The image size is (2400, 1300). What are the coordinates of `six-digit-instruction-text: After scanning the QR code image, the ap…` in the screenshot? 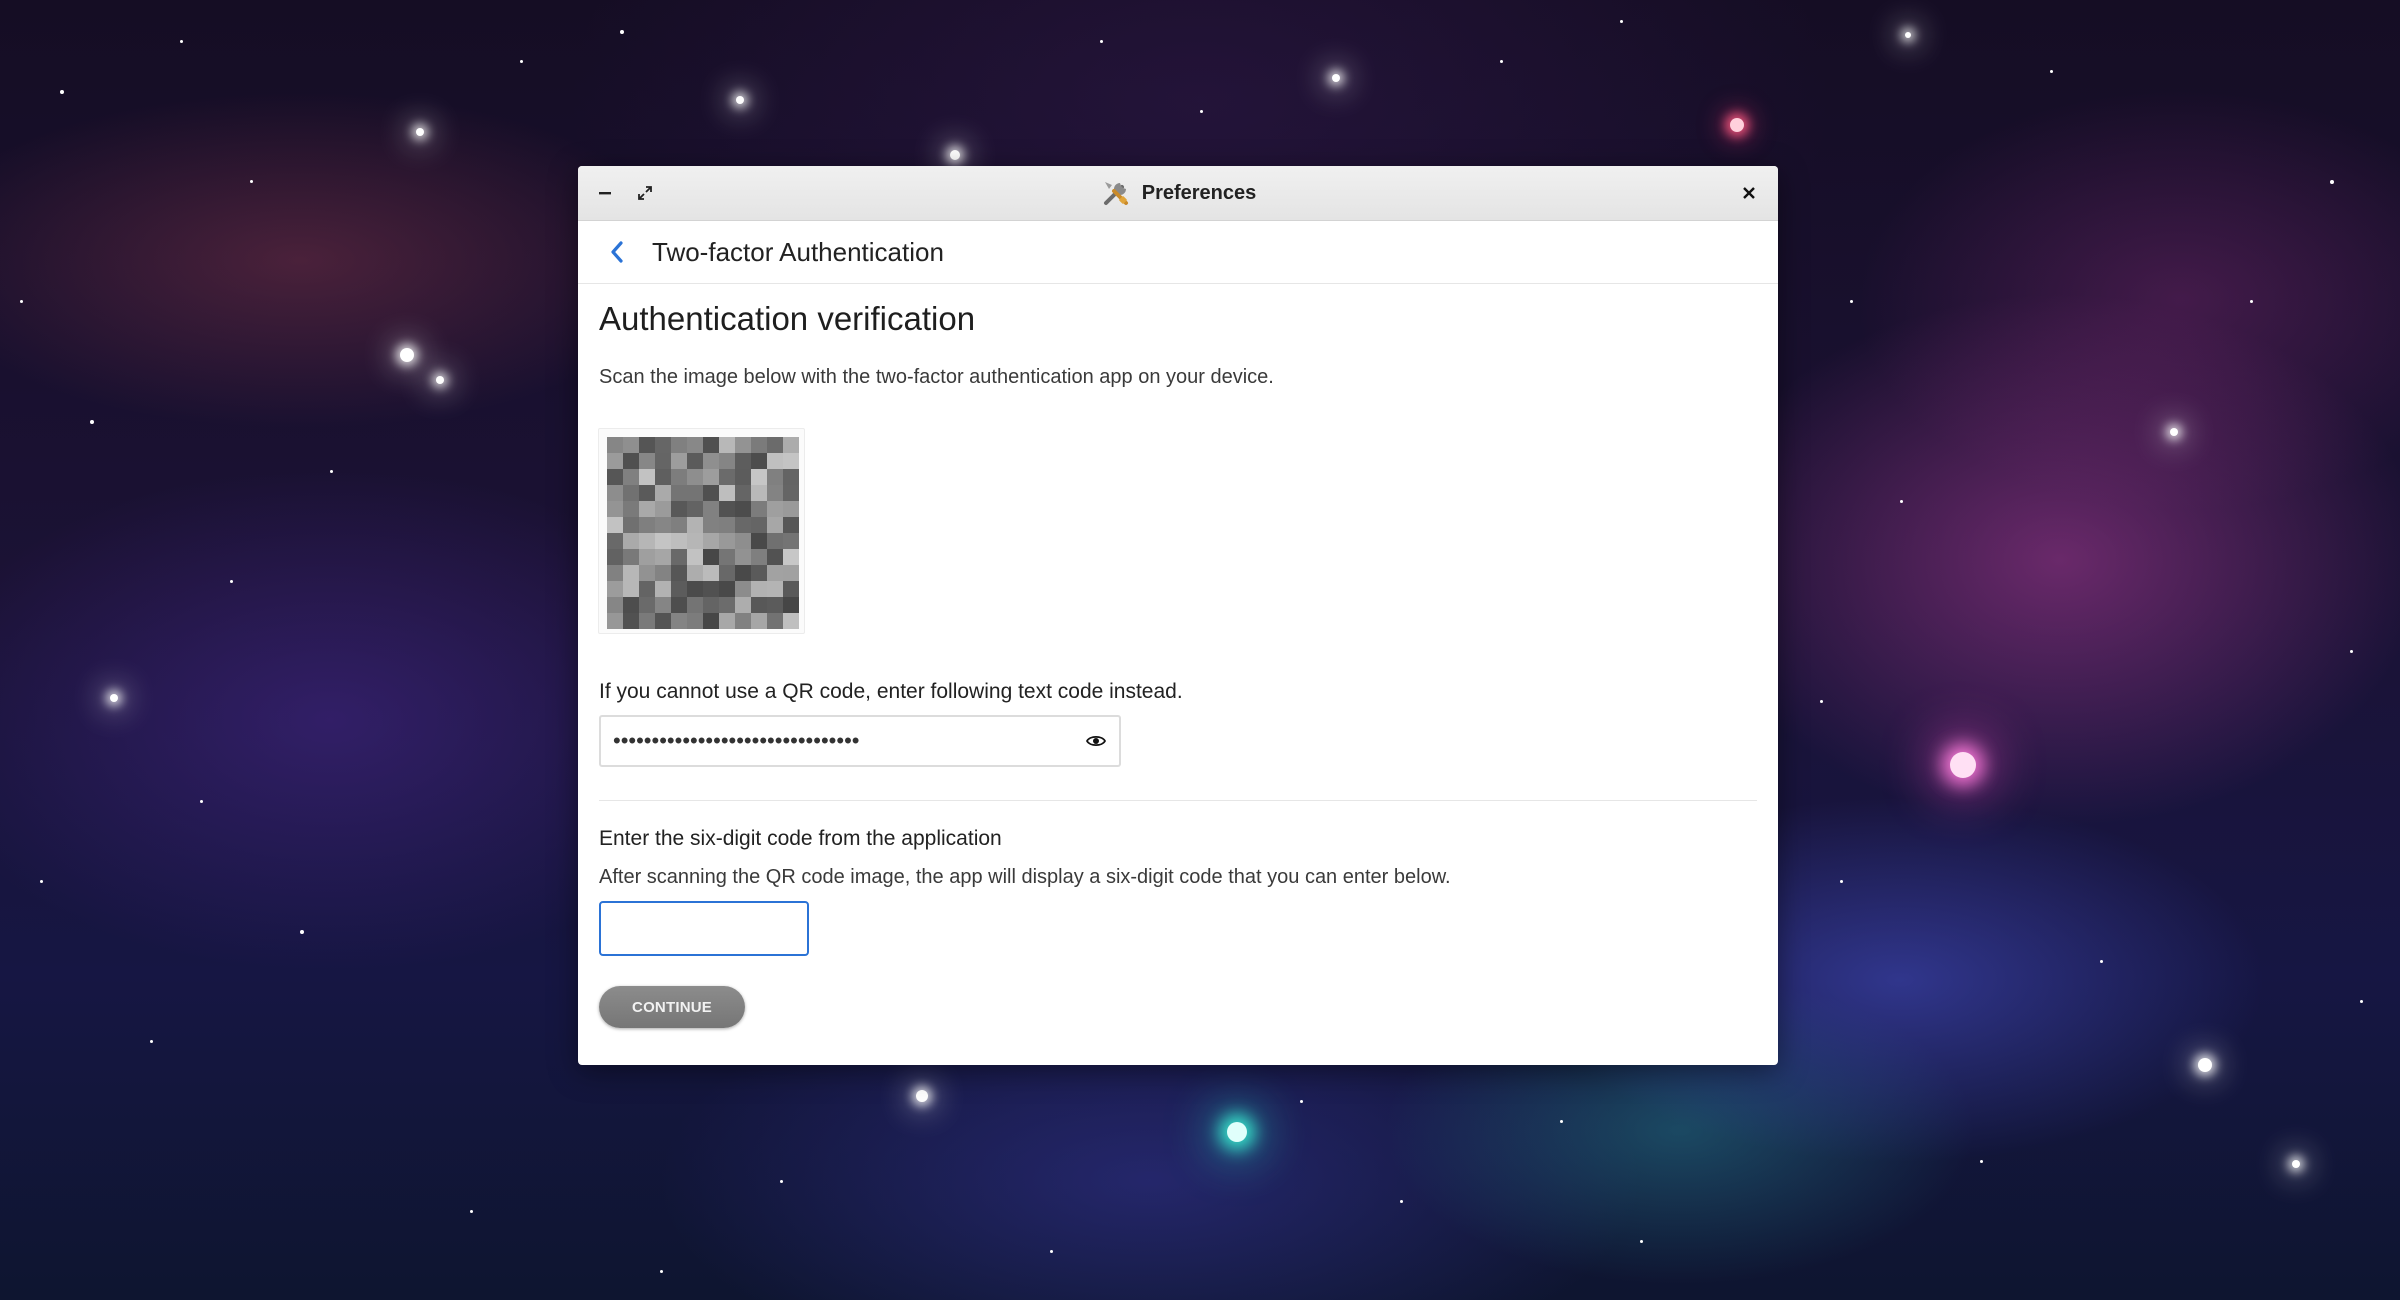 It's located at (1025, 877).